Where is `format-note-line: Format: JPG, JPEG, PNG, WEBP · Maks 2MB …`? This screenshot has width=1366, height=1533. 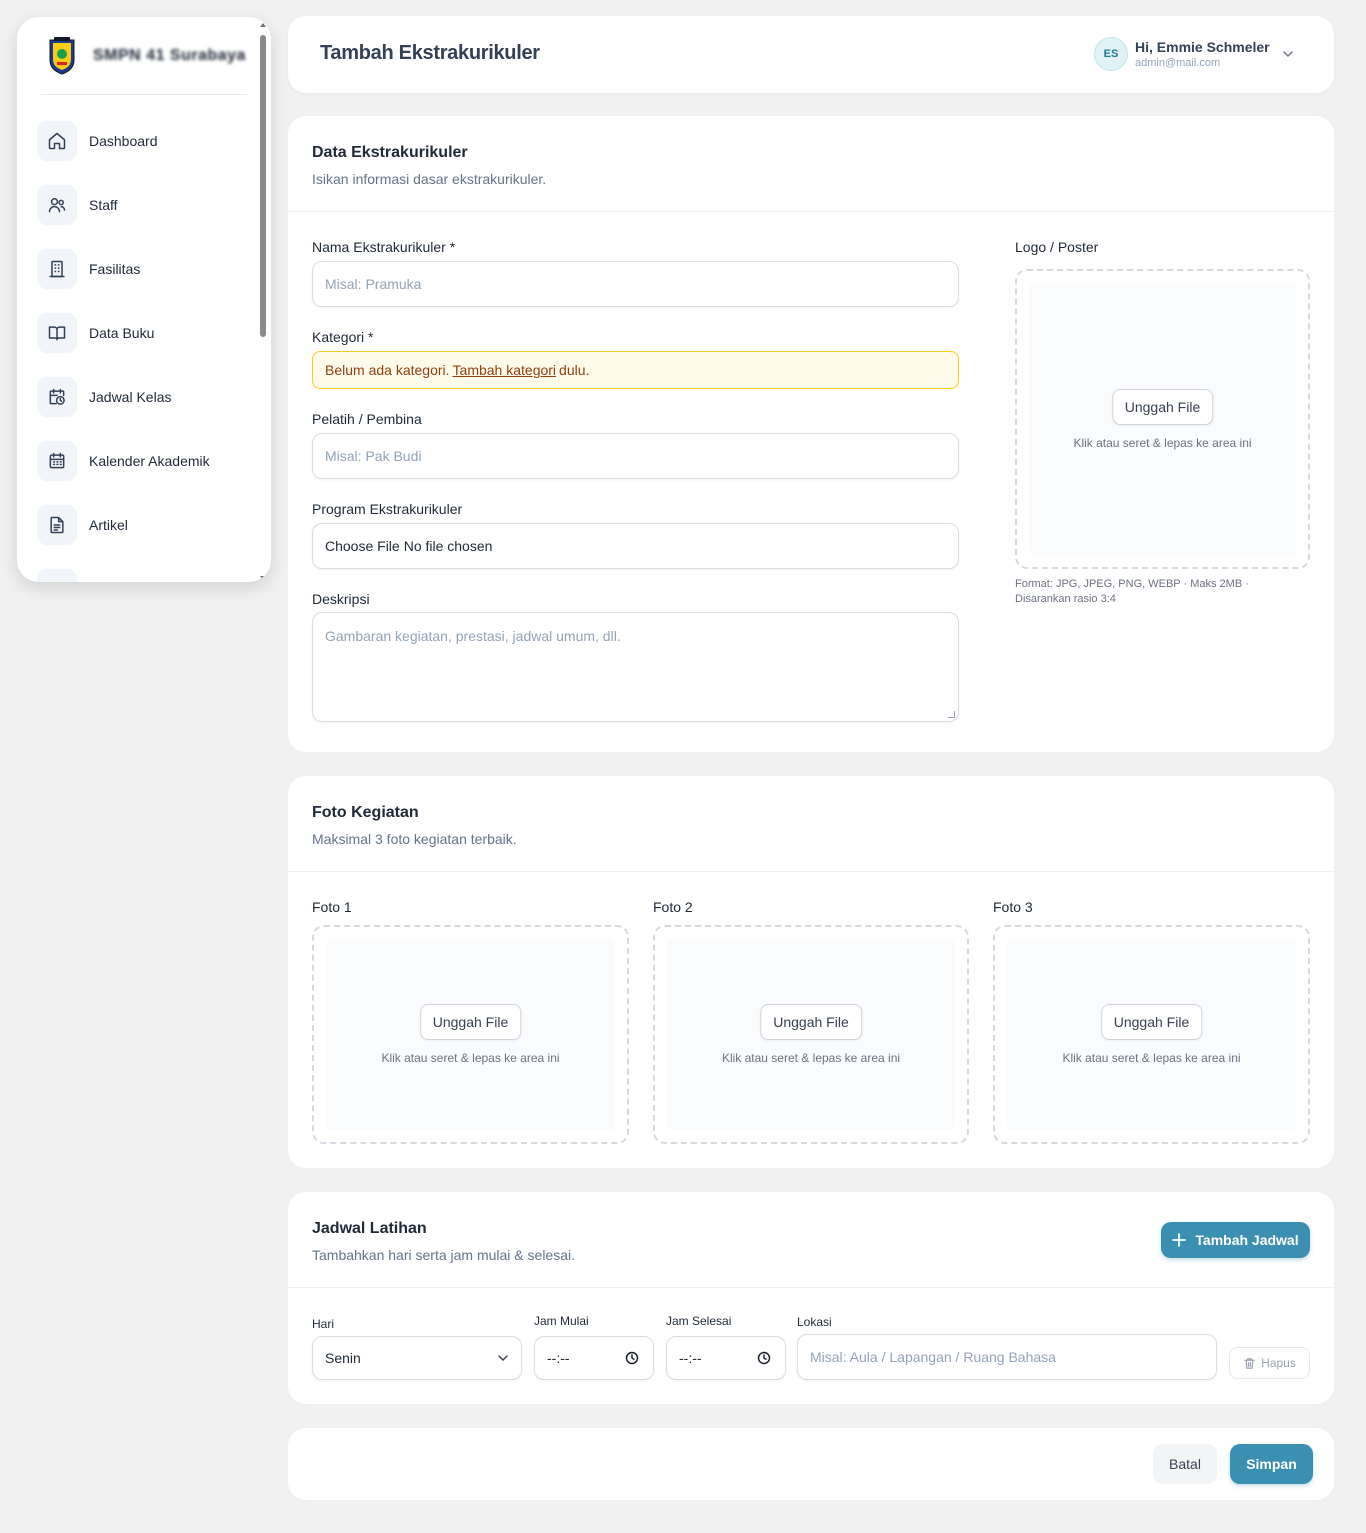
format-note-line: Format: JPG, JPEG, PNG, WEBP · Maks 2MB … is located at coordinates (1132, 584).